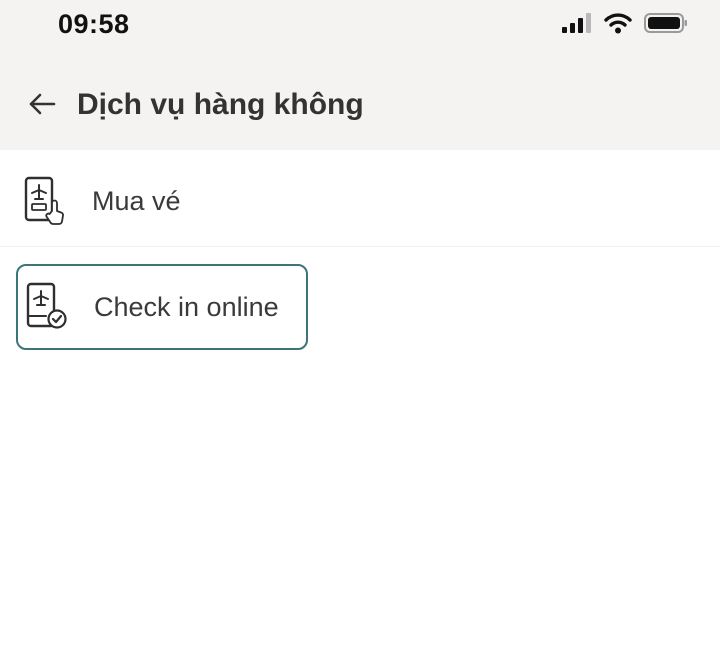  Describe the element at coordinates (360, 25) in the screenshot. I see `status-bar: 09:58` at that location.